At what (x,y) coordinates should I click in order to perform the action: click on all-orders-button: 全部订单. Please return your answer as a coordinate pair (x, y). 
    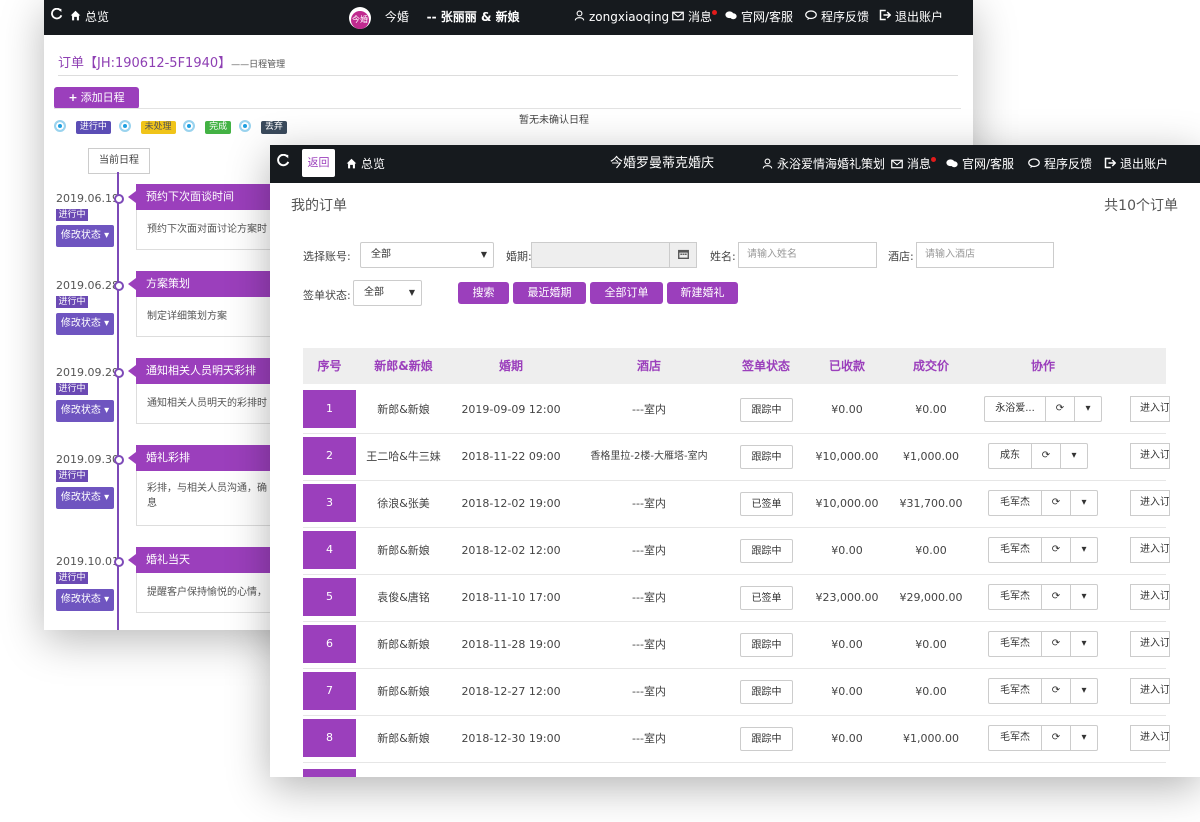
    Looking at the image, I should click on (626, 293).